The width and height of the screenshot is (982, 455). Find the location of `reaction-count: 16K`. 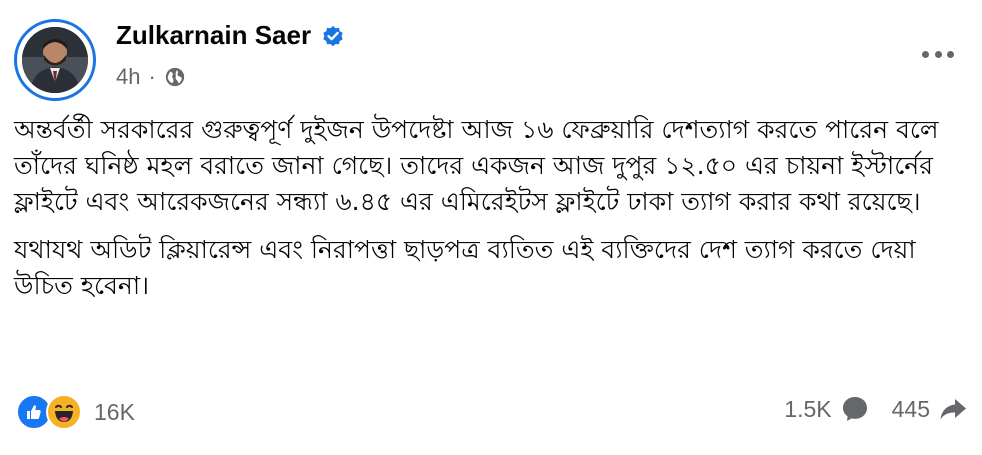

reaction-count: 16K is located at coordinates (114, 412).